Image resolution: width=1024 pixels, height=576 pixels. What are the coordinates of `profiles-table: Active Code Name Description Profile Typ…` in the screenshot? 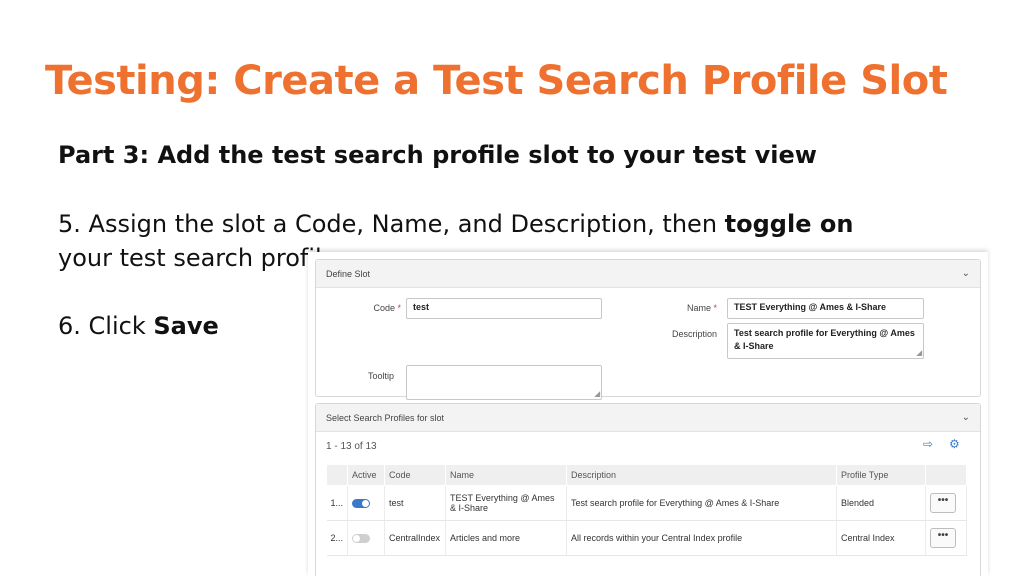 It's located at (646, 510).